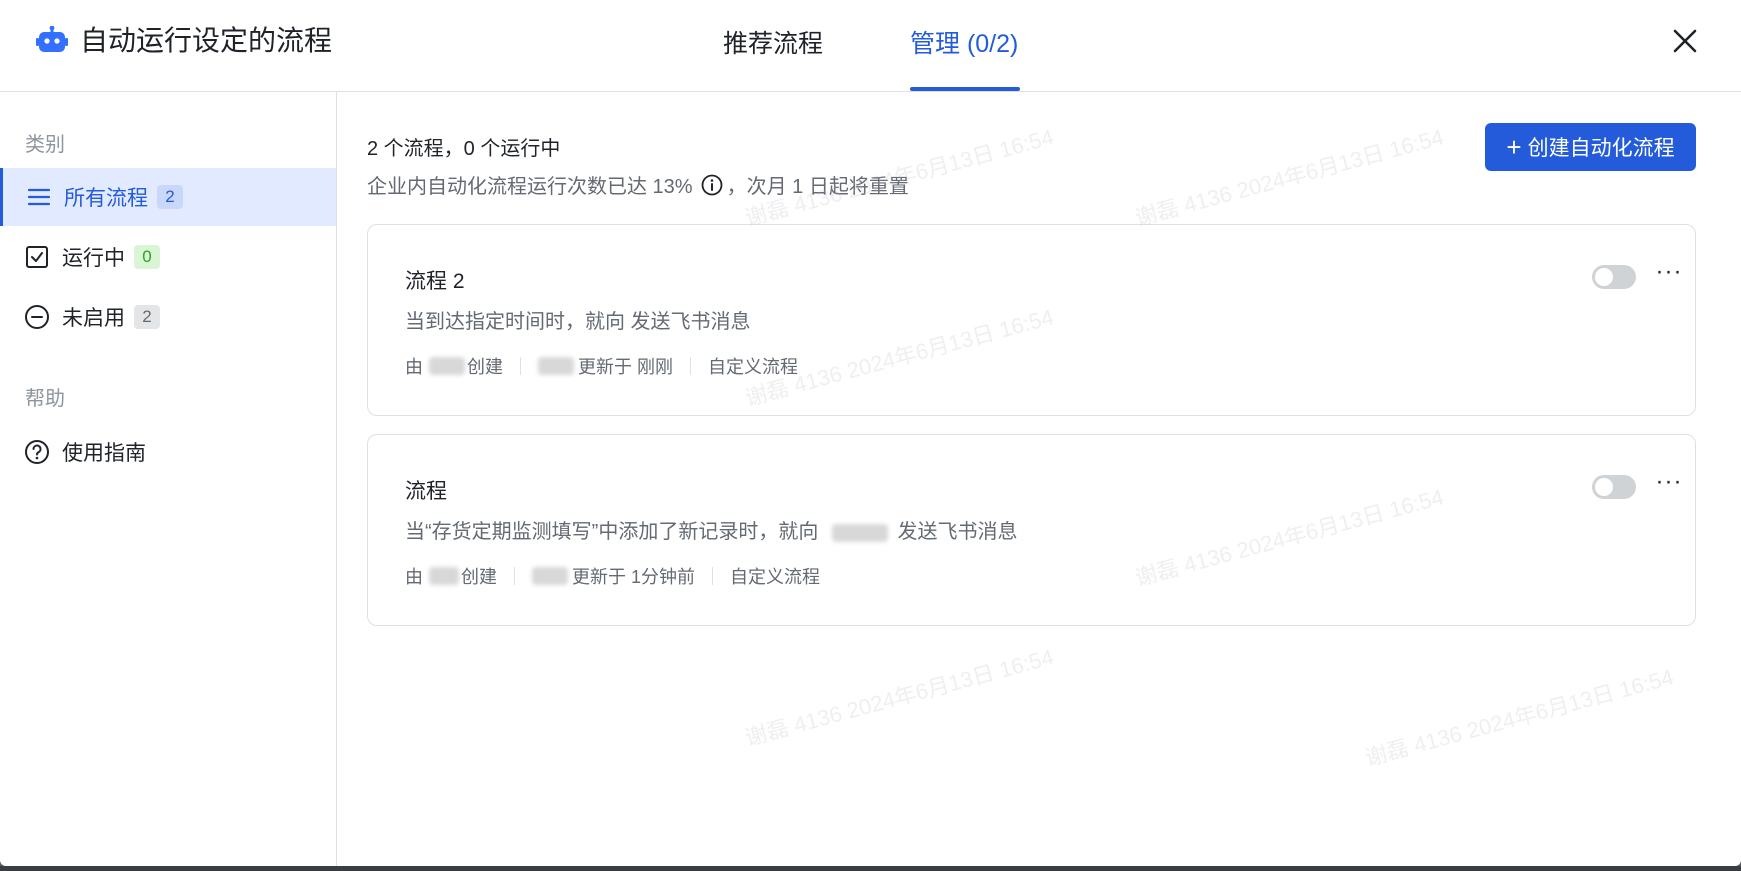  What do you see at coordinates (206, 40) in the screenshot?
I see `modal-title: 自动运行设定的流程` at bounding box center [206, 40].